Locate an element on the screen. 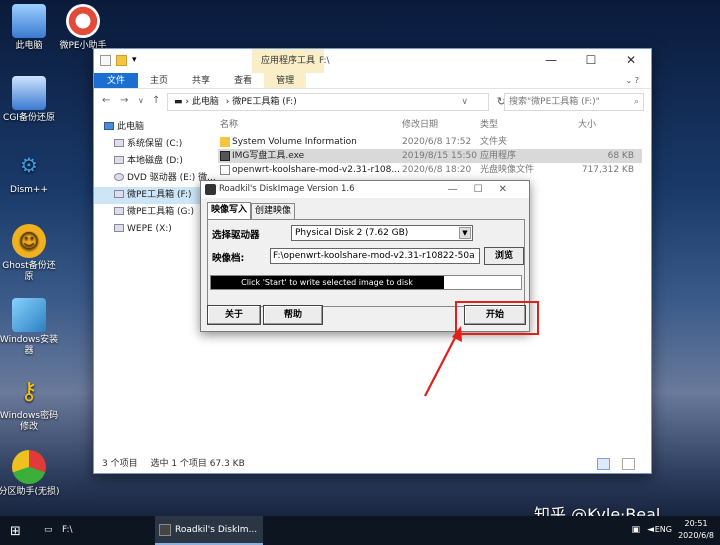  backup-icon is located at coordinates (29, 93).